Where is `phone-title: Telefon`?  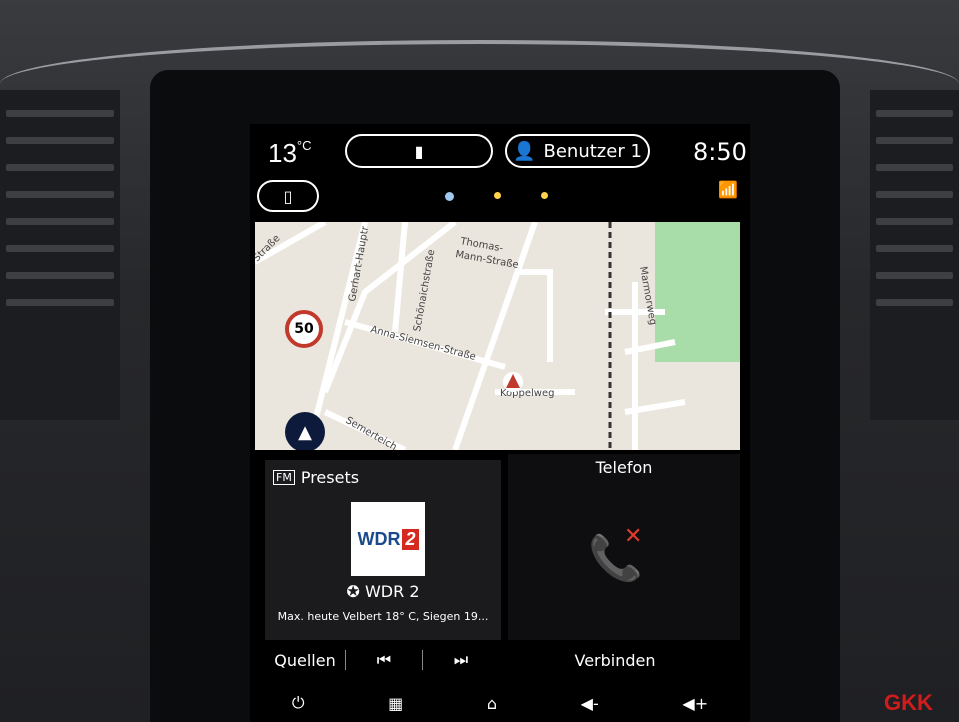 phone-title: Telefon is located at coordinates (624, 467).